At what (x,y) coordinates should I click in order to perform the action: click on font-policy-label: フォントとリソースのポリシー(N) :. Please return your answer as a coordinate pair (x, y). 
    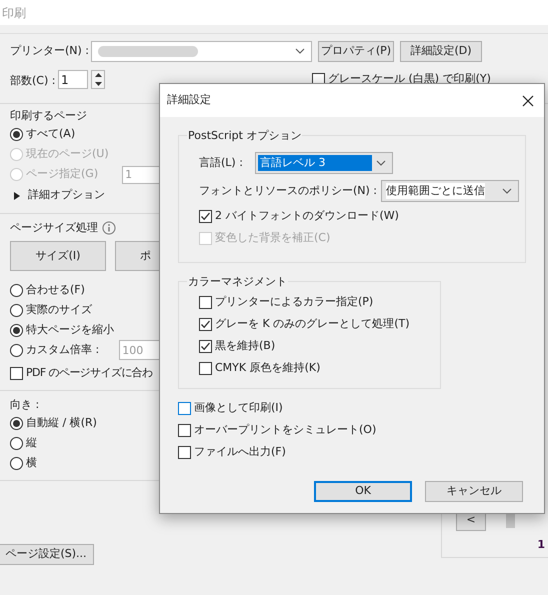
    Looking at the image, I should click on (288, 190).